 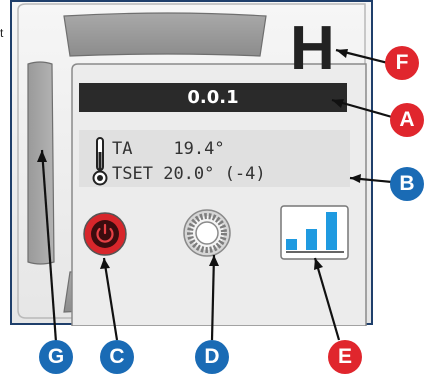 What do you see at coordinates (110, 299) in the screenshot?
I see `leader-c` at bounding box center [110, 299].